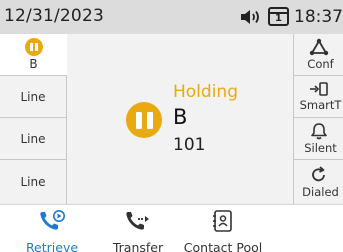  I want to click on retrieve-button: Retrieve, so click(52, 228).